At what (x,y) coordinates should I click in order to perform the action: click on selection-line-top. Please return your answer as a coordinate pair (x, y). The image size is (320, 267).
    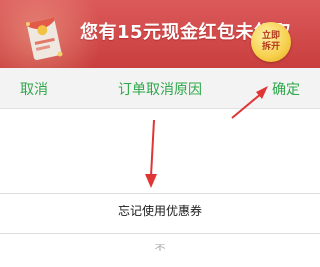
    Looking at the image, I should click on (160, 193).